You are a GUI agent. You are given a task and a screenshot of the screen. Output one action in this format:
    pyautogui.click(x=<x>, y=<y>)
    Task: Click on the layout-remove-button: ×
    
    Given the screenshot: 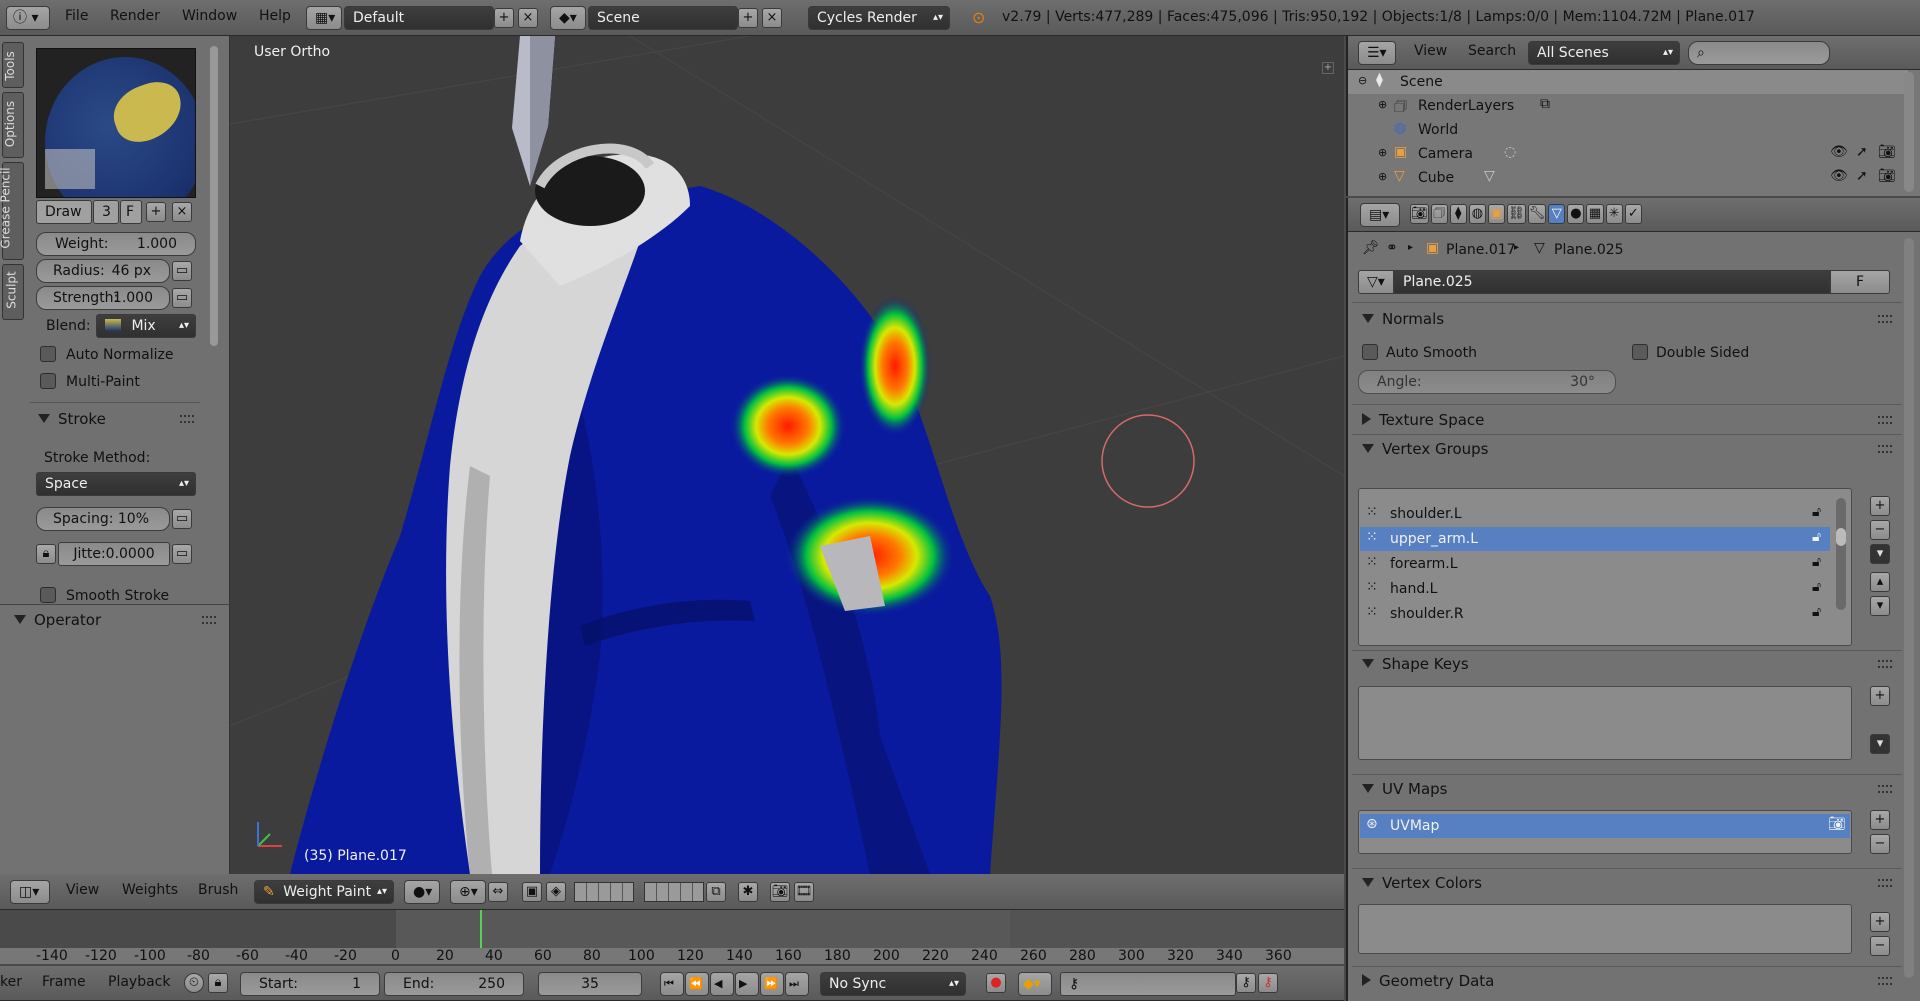 What is the action you would take?
    pyautogui.click(x=528, y=18)
    